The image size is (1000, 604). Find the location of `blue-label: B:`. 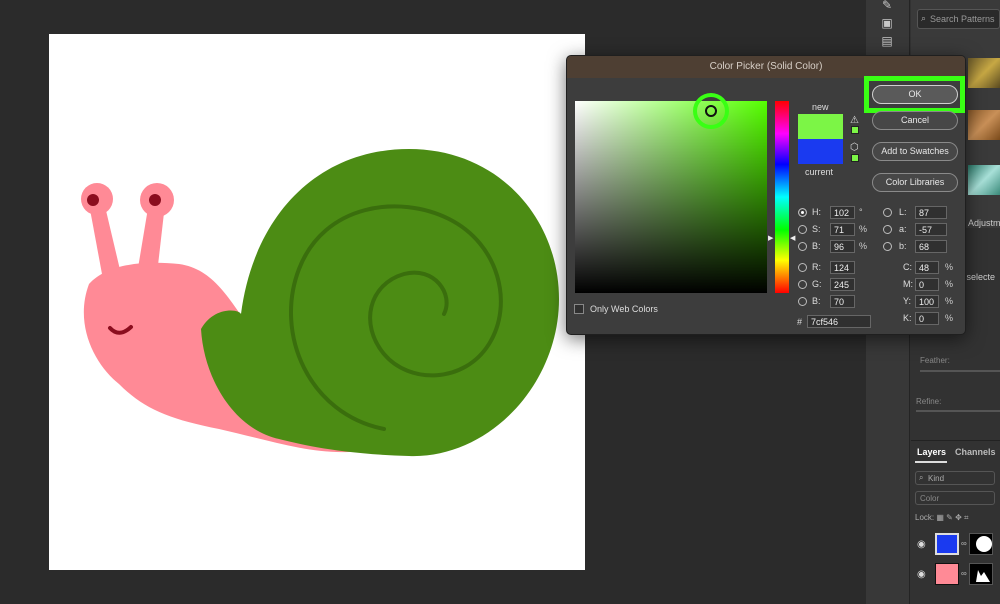

blue-label: B: is located at coordinates (816, 301).